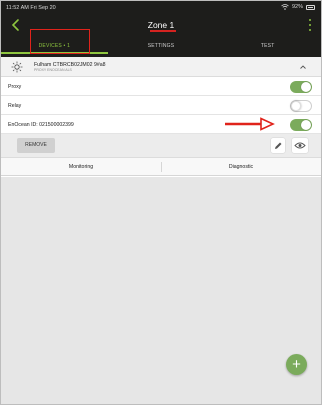  I want to click on tab-highlight-annotation, so click(60, 41).